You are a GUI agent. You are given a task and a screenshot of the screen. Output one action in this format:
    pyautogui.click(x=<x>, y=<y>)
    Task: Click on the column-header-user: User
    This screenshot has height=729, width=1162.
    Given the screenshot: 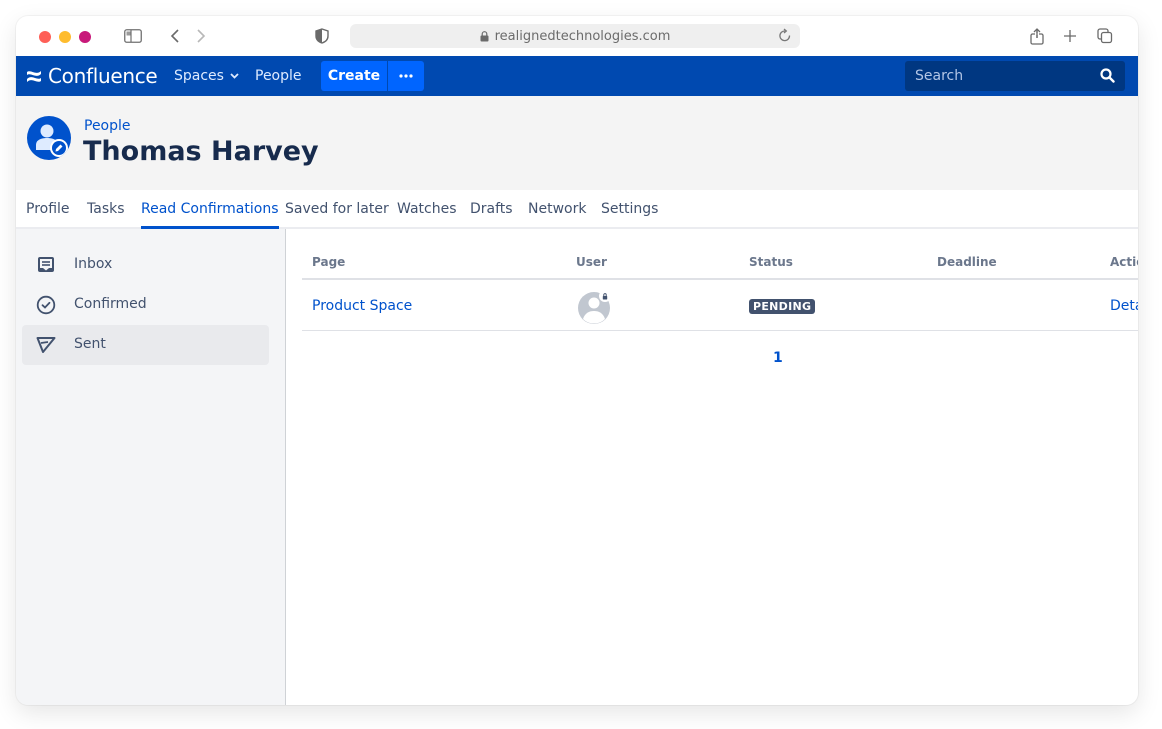 What is the action you would take?
    pyautogui.click(x=591, y=262)
    